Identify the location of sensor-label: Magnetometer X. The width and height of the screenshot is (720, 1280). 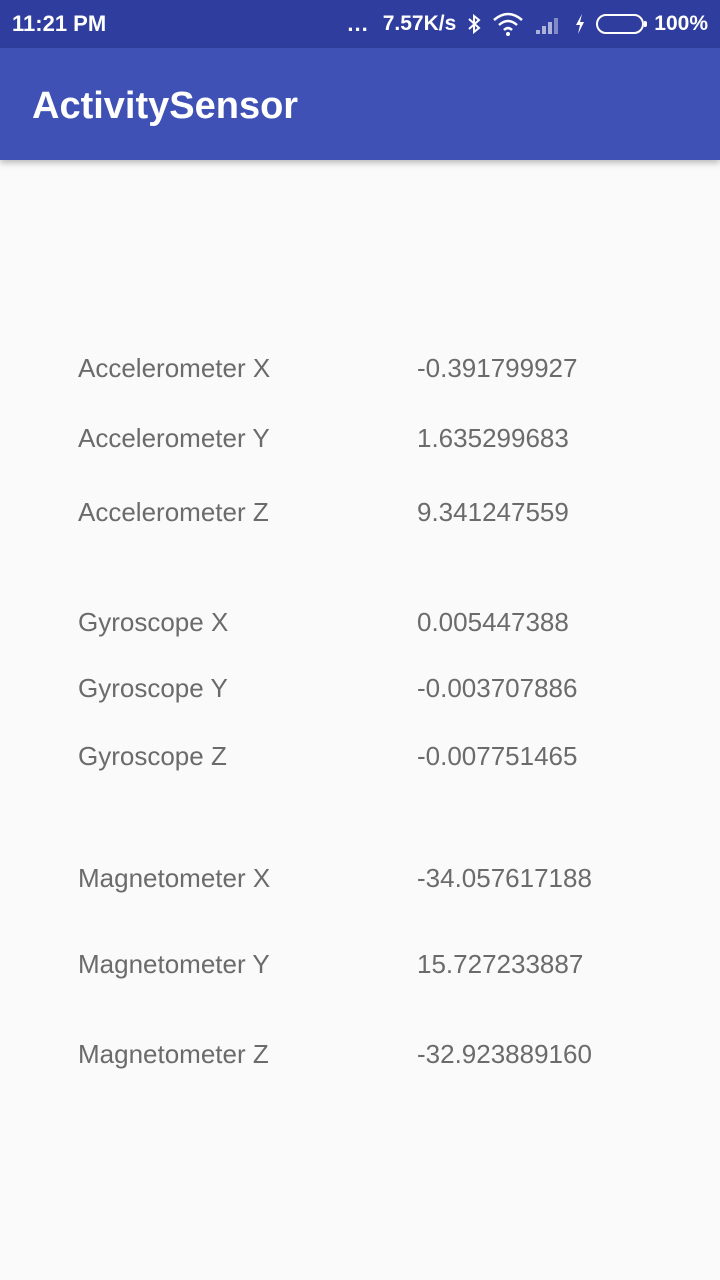
(174, 878).